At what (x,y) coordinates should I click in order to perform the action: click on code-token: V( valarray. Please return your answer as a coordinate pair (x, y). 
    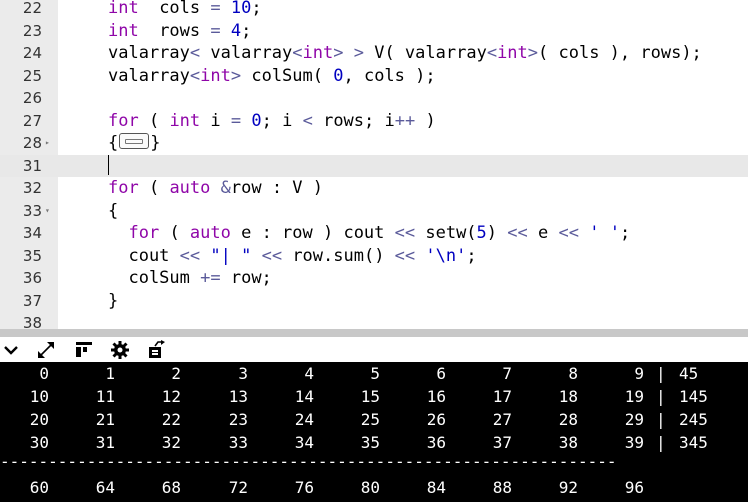
    Looking at the image, I should click on (425, 53).